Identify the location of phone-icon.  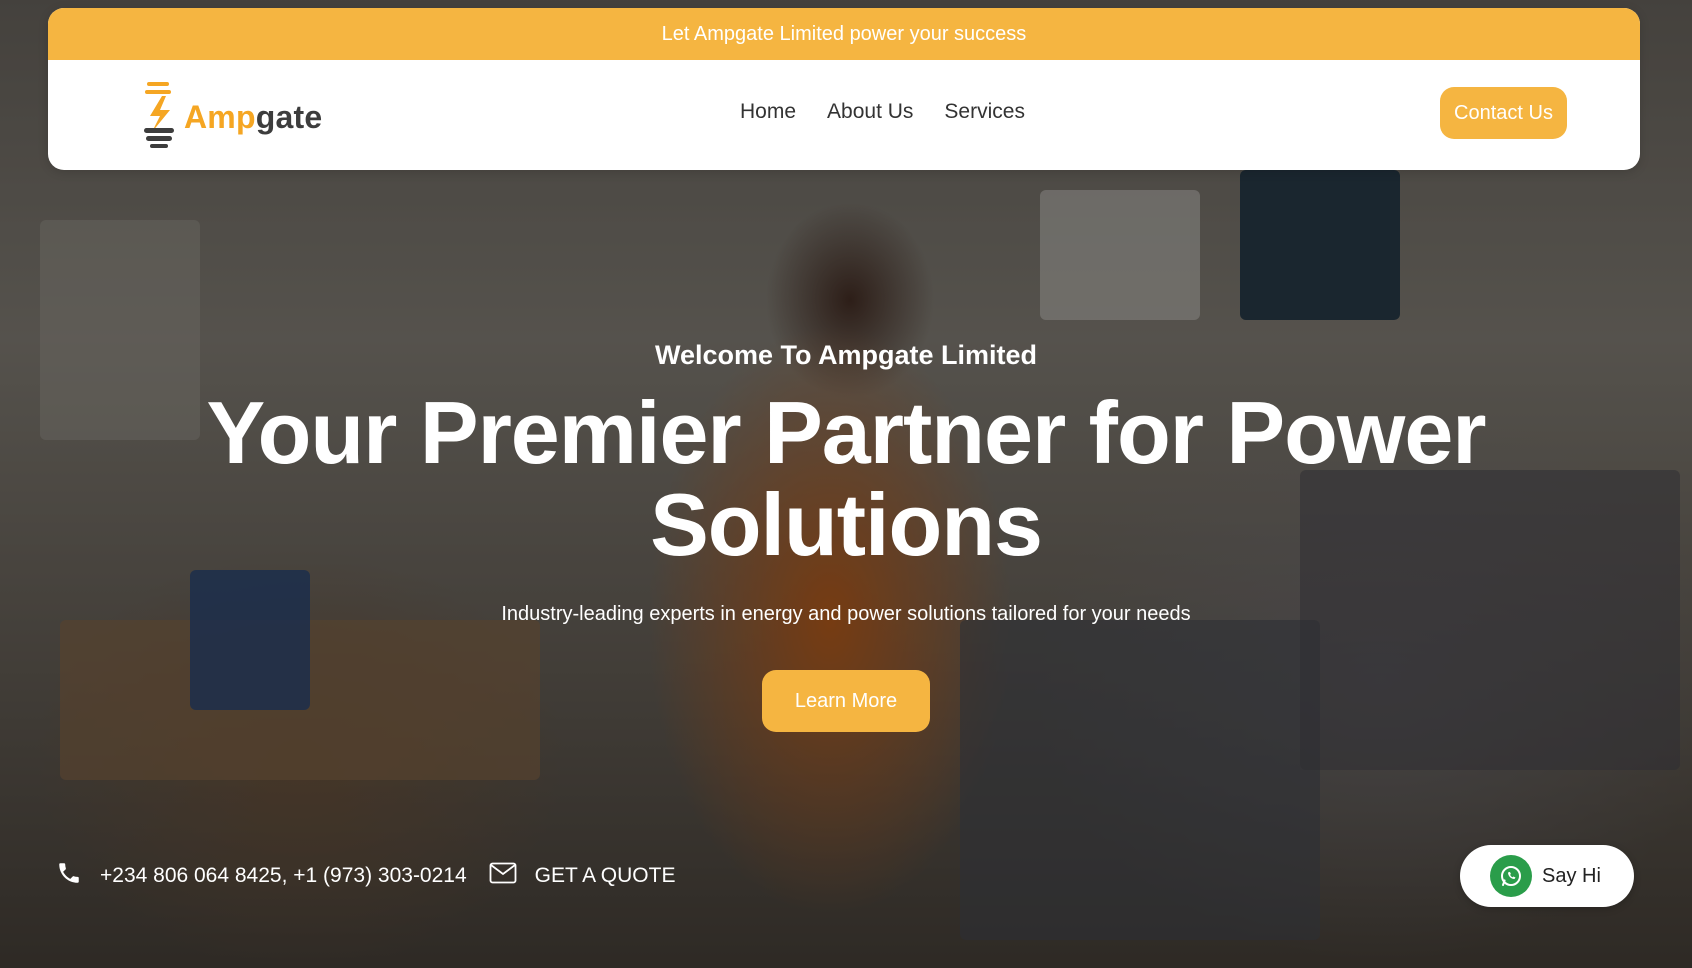
(69, 876).